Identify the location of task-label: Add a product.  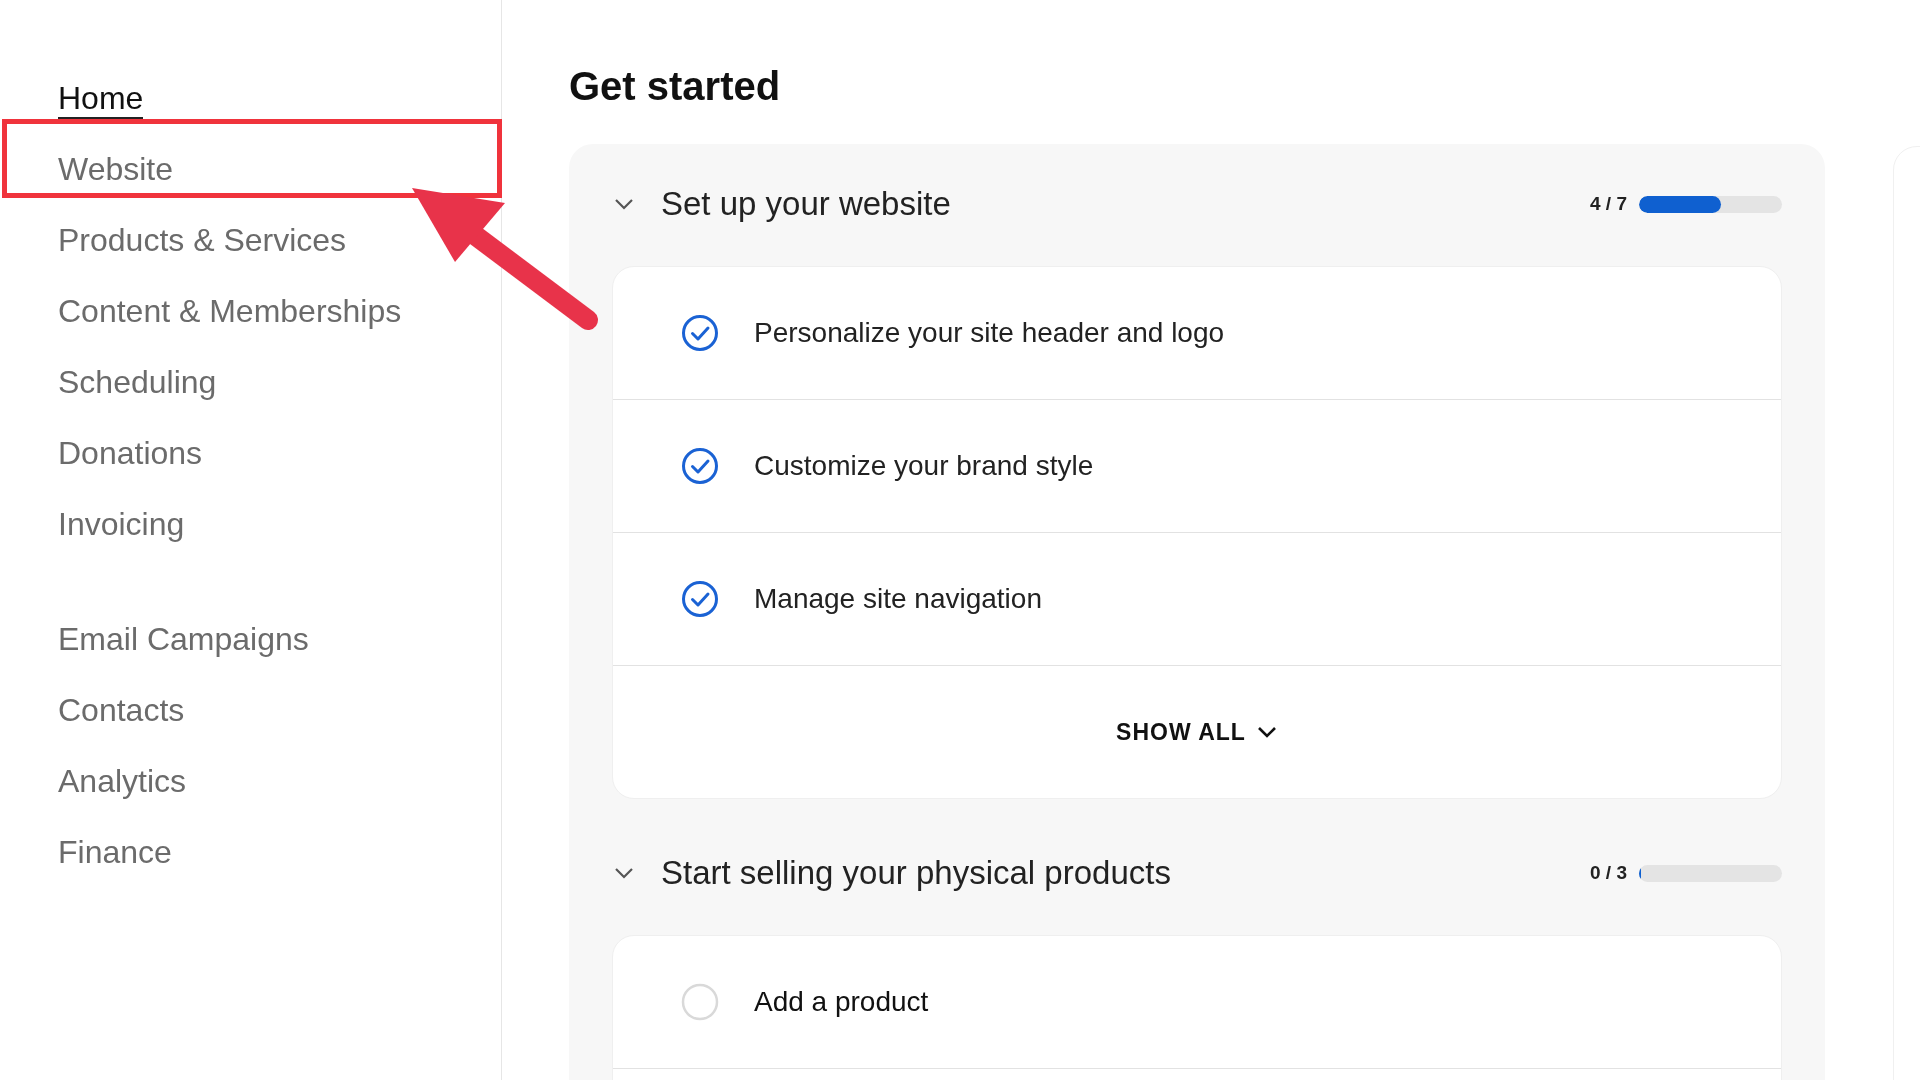
(841, 1002).